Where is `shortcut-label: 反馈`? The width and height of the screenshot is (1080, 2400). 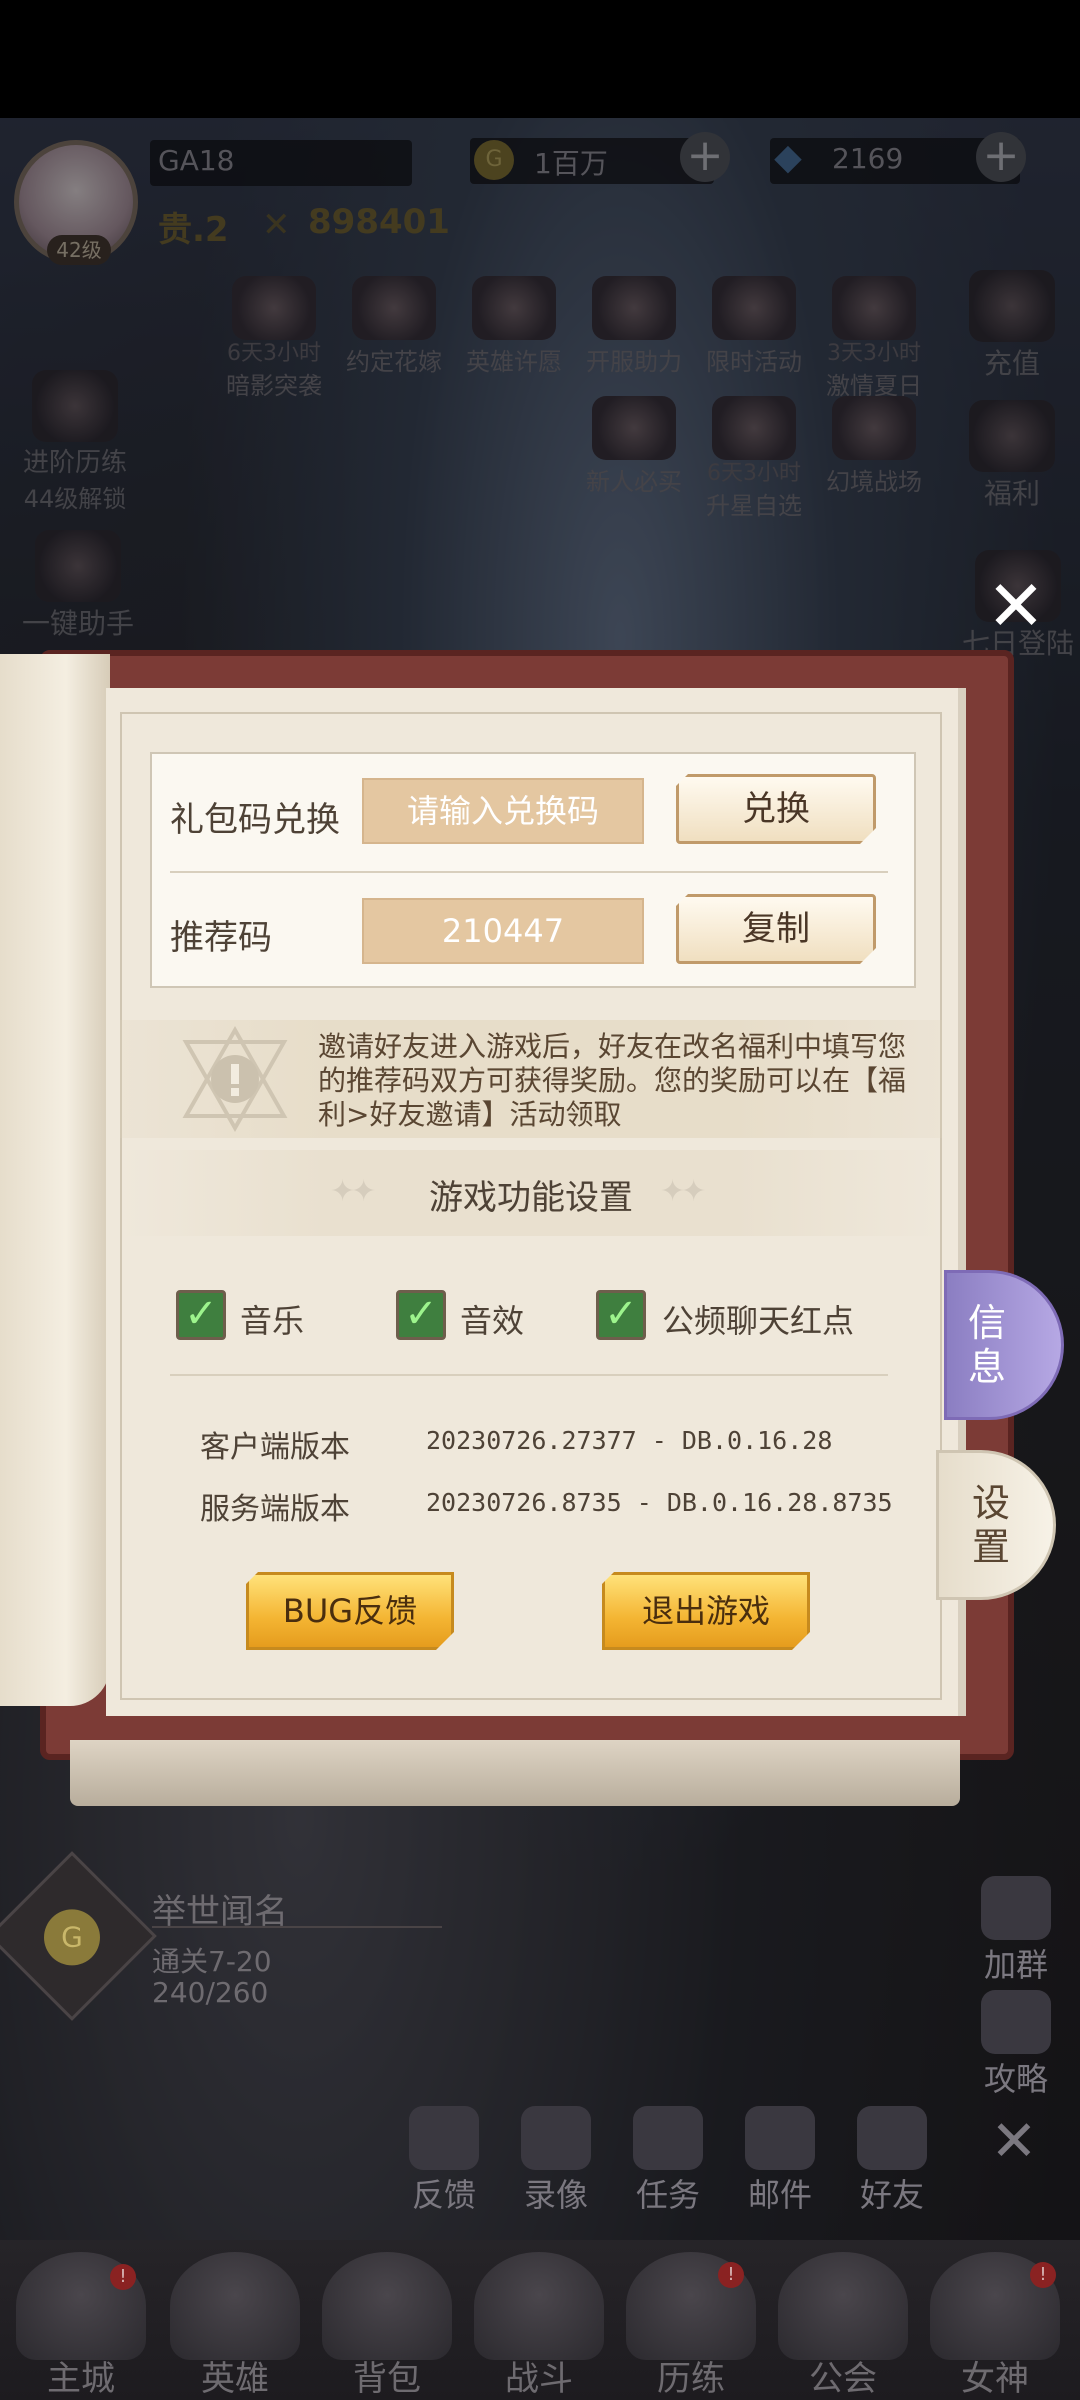 shortcut-label: 反馈 is located at coordinates (443, 2195).